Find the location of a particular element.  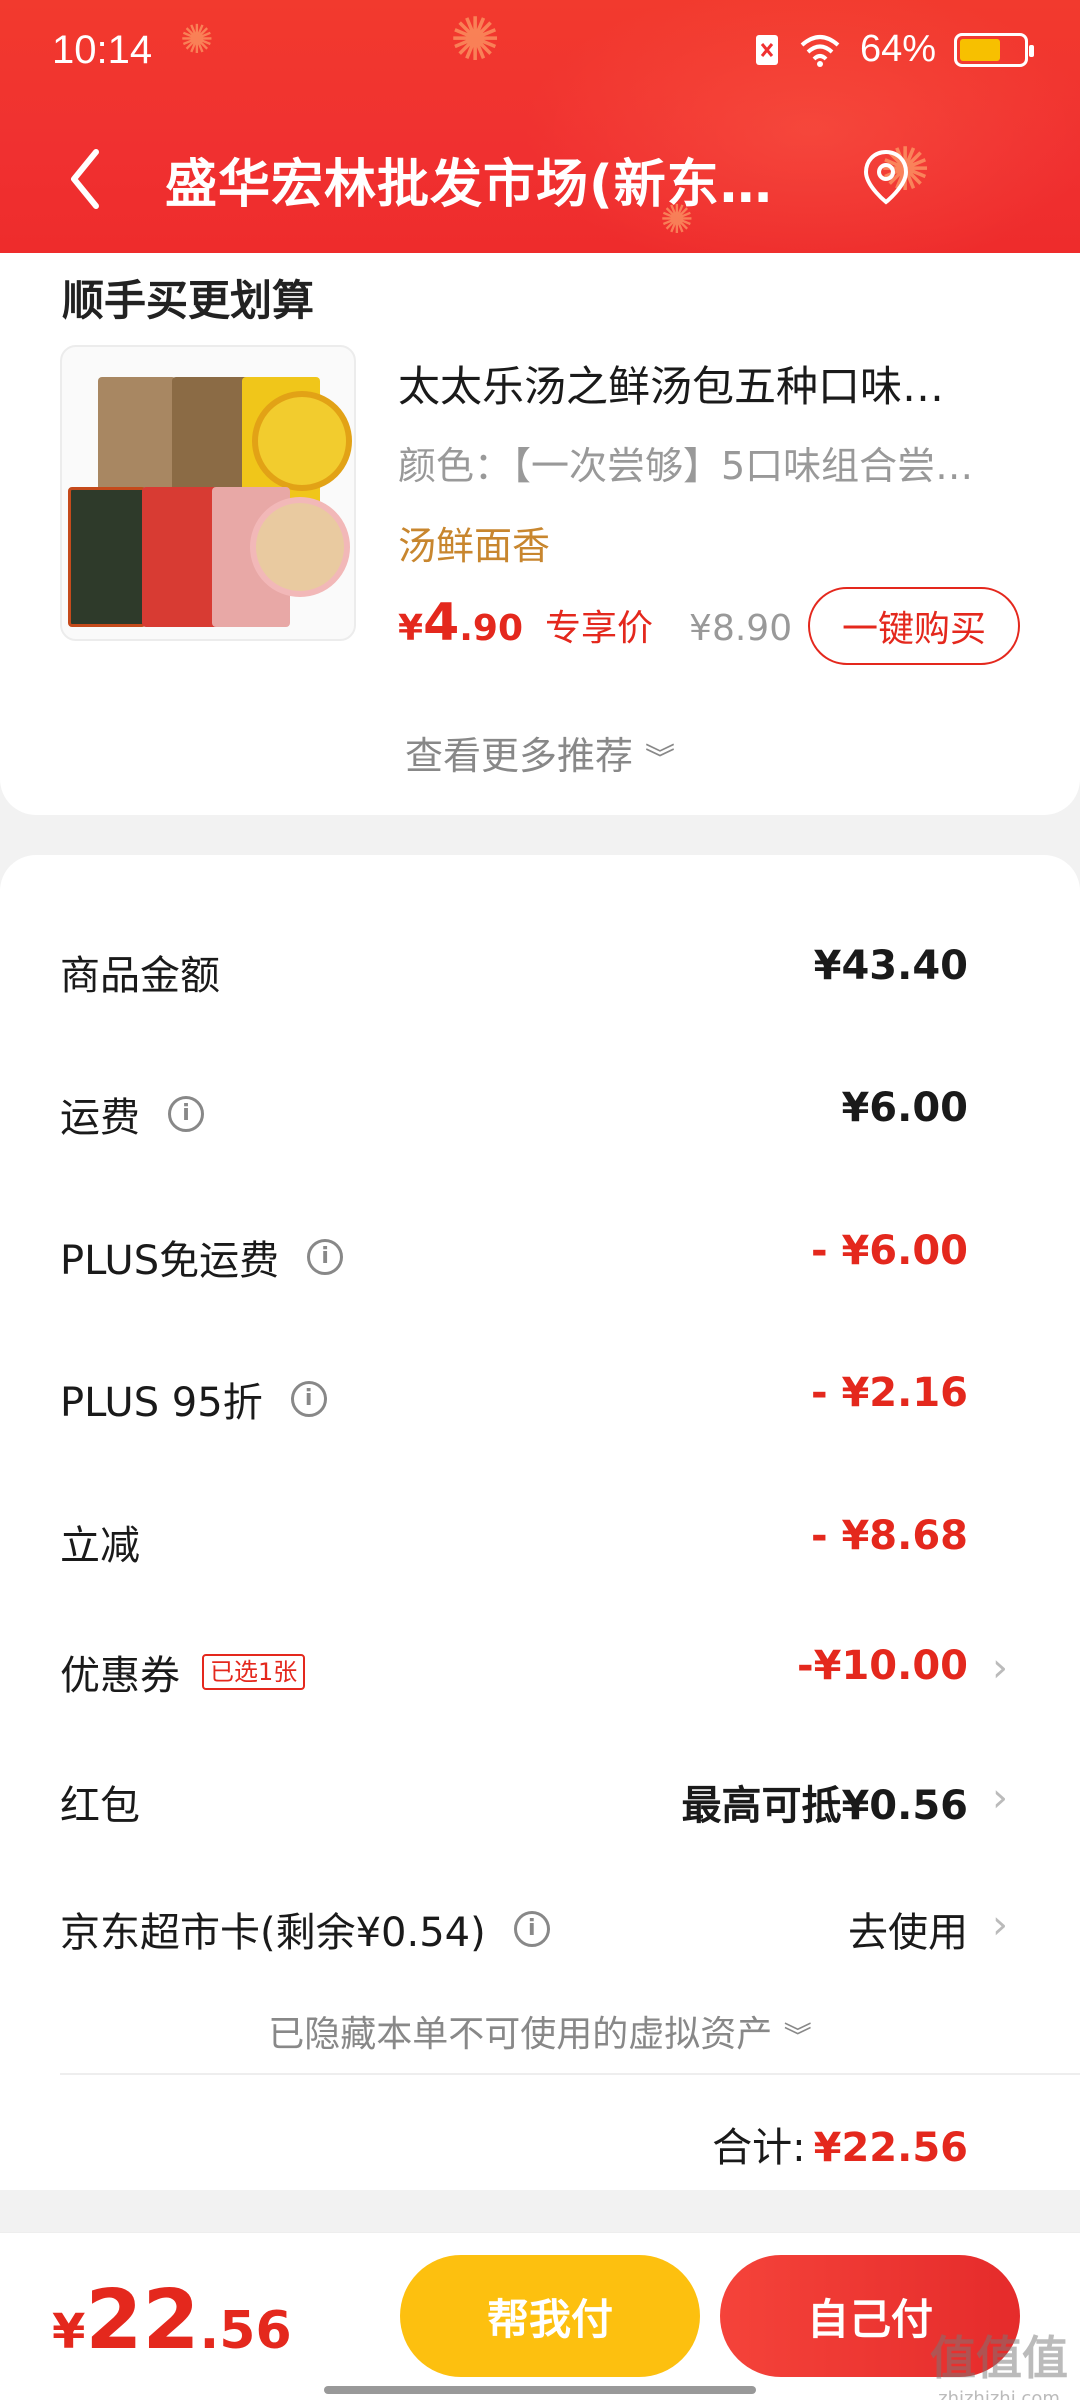

sim-icon is located at coordinates (766, 49).